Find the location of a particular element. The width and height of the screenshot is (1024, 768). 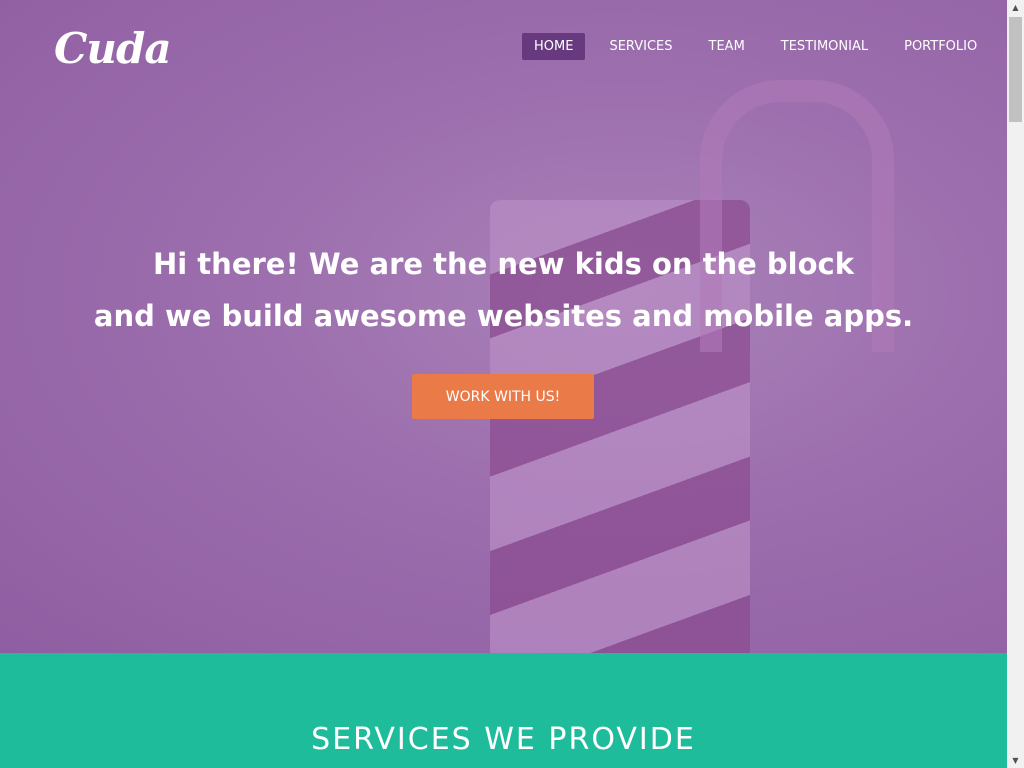

nav-testimonial: TESTIMONIAL is located at coordinates (824, 46).